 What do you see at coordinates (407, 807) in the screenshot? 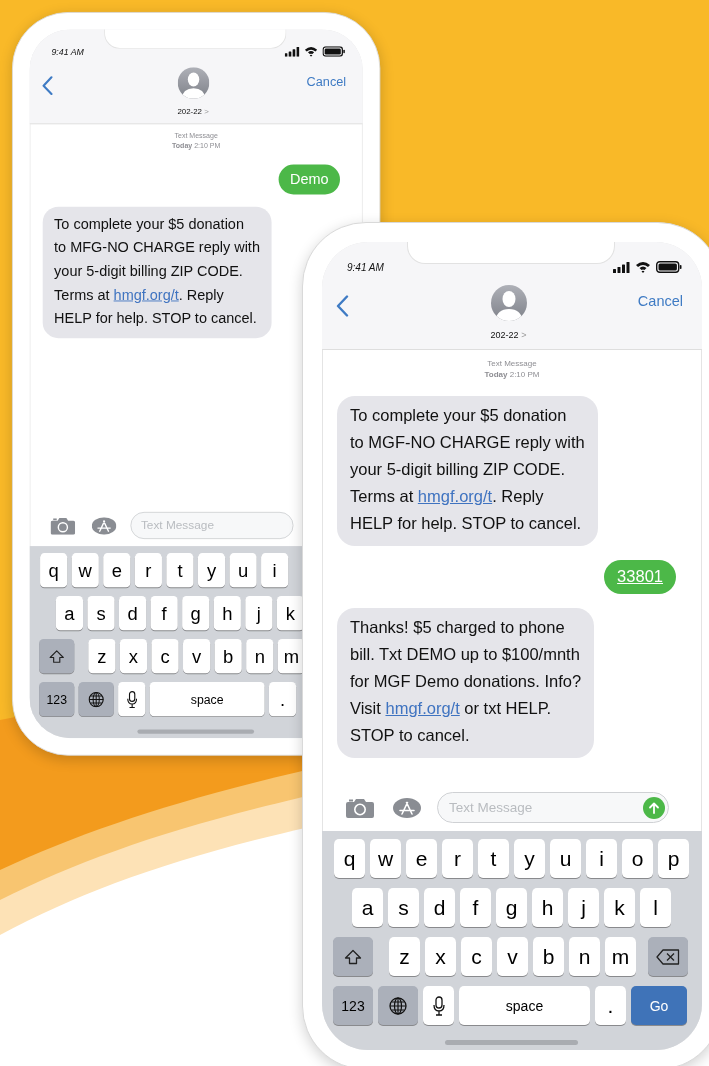
I see `app-icon` at bounding box center [407, 807].